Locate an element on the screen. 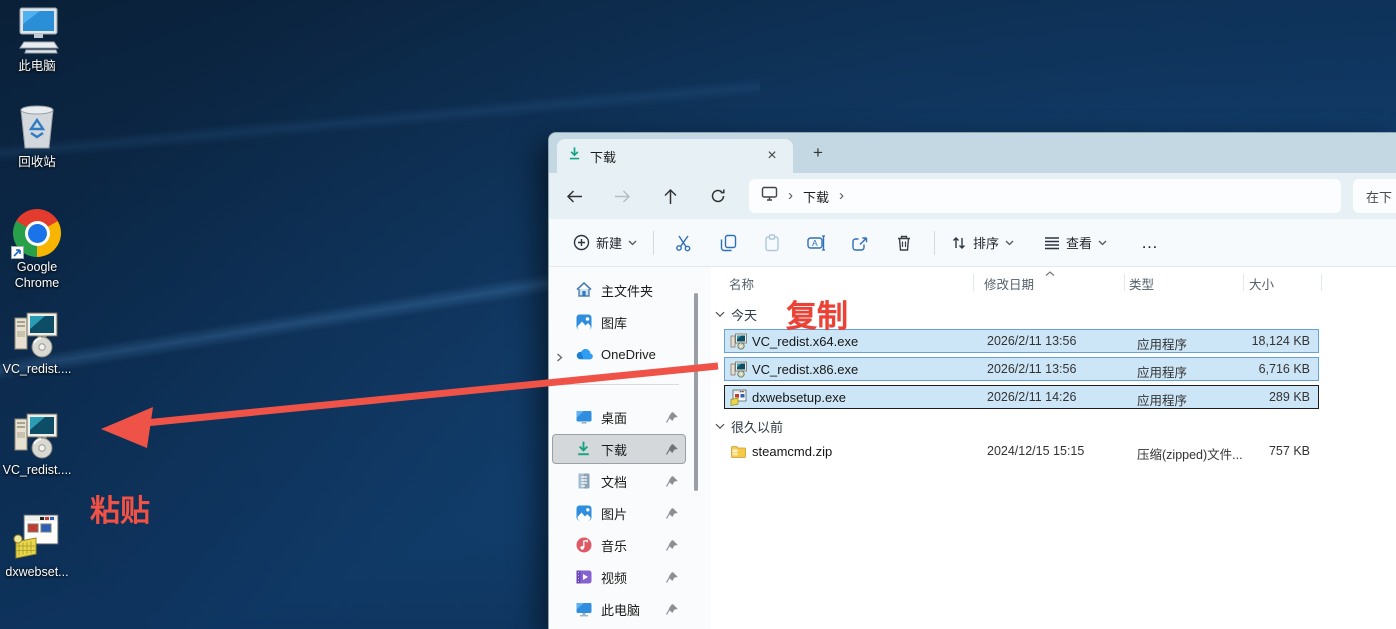 The height and width of the screenshot is (629, 1396). column-header-date: 修改日期 is located at coordinates (1009, 283).